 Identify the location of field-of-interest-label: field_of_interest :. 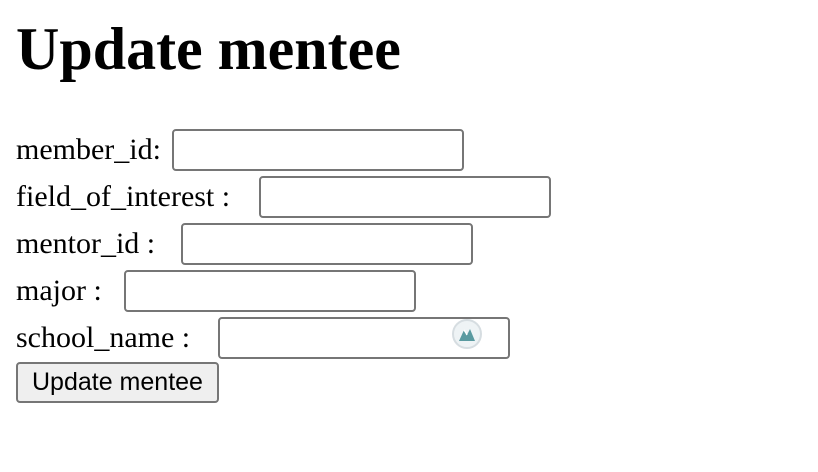
(123, 196).